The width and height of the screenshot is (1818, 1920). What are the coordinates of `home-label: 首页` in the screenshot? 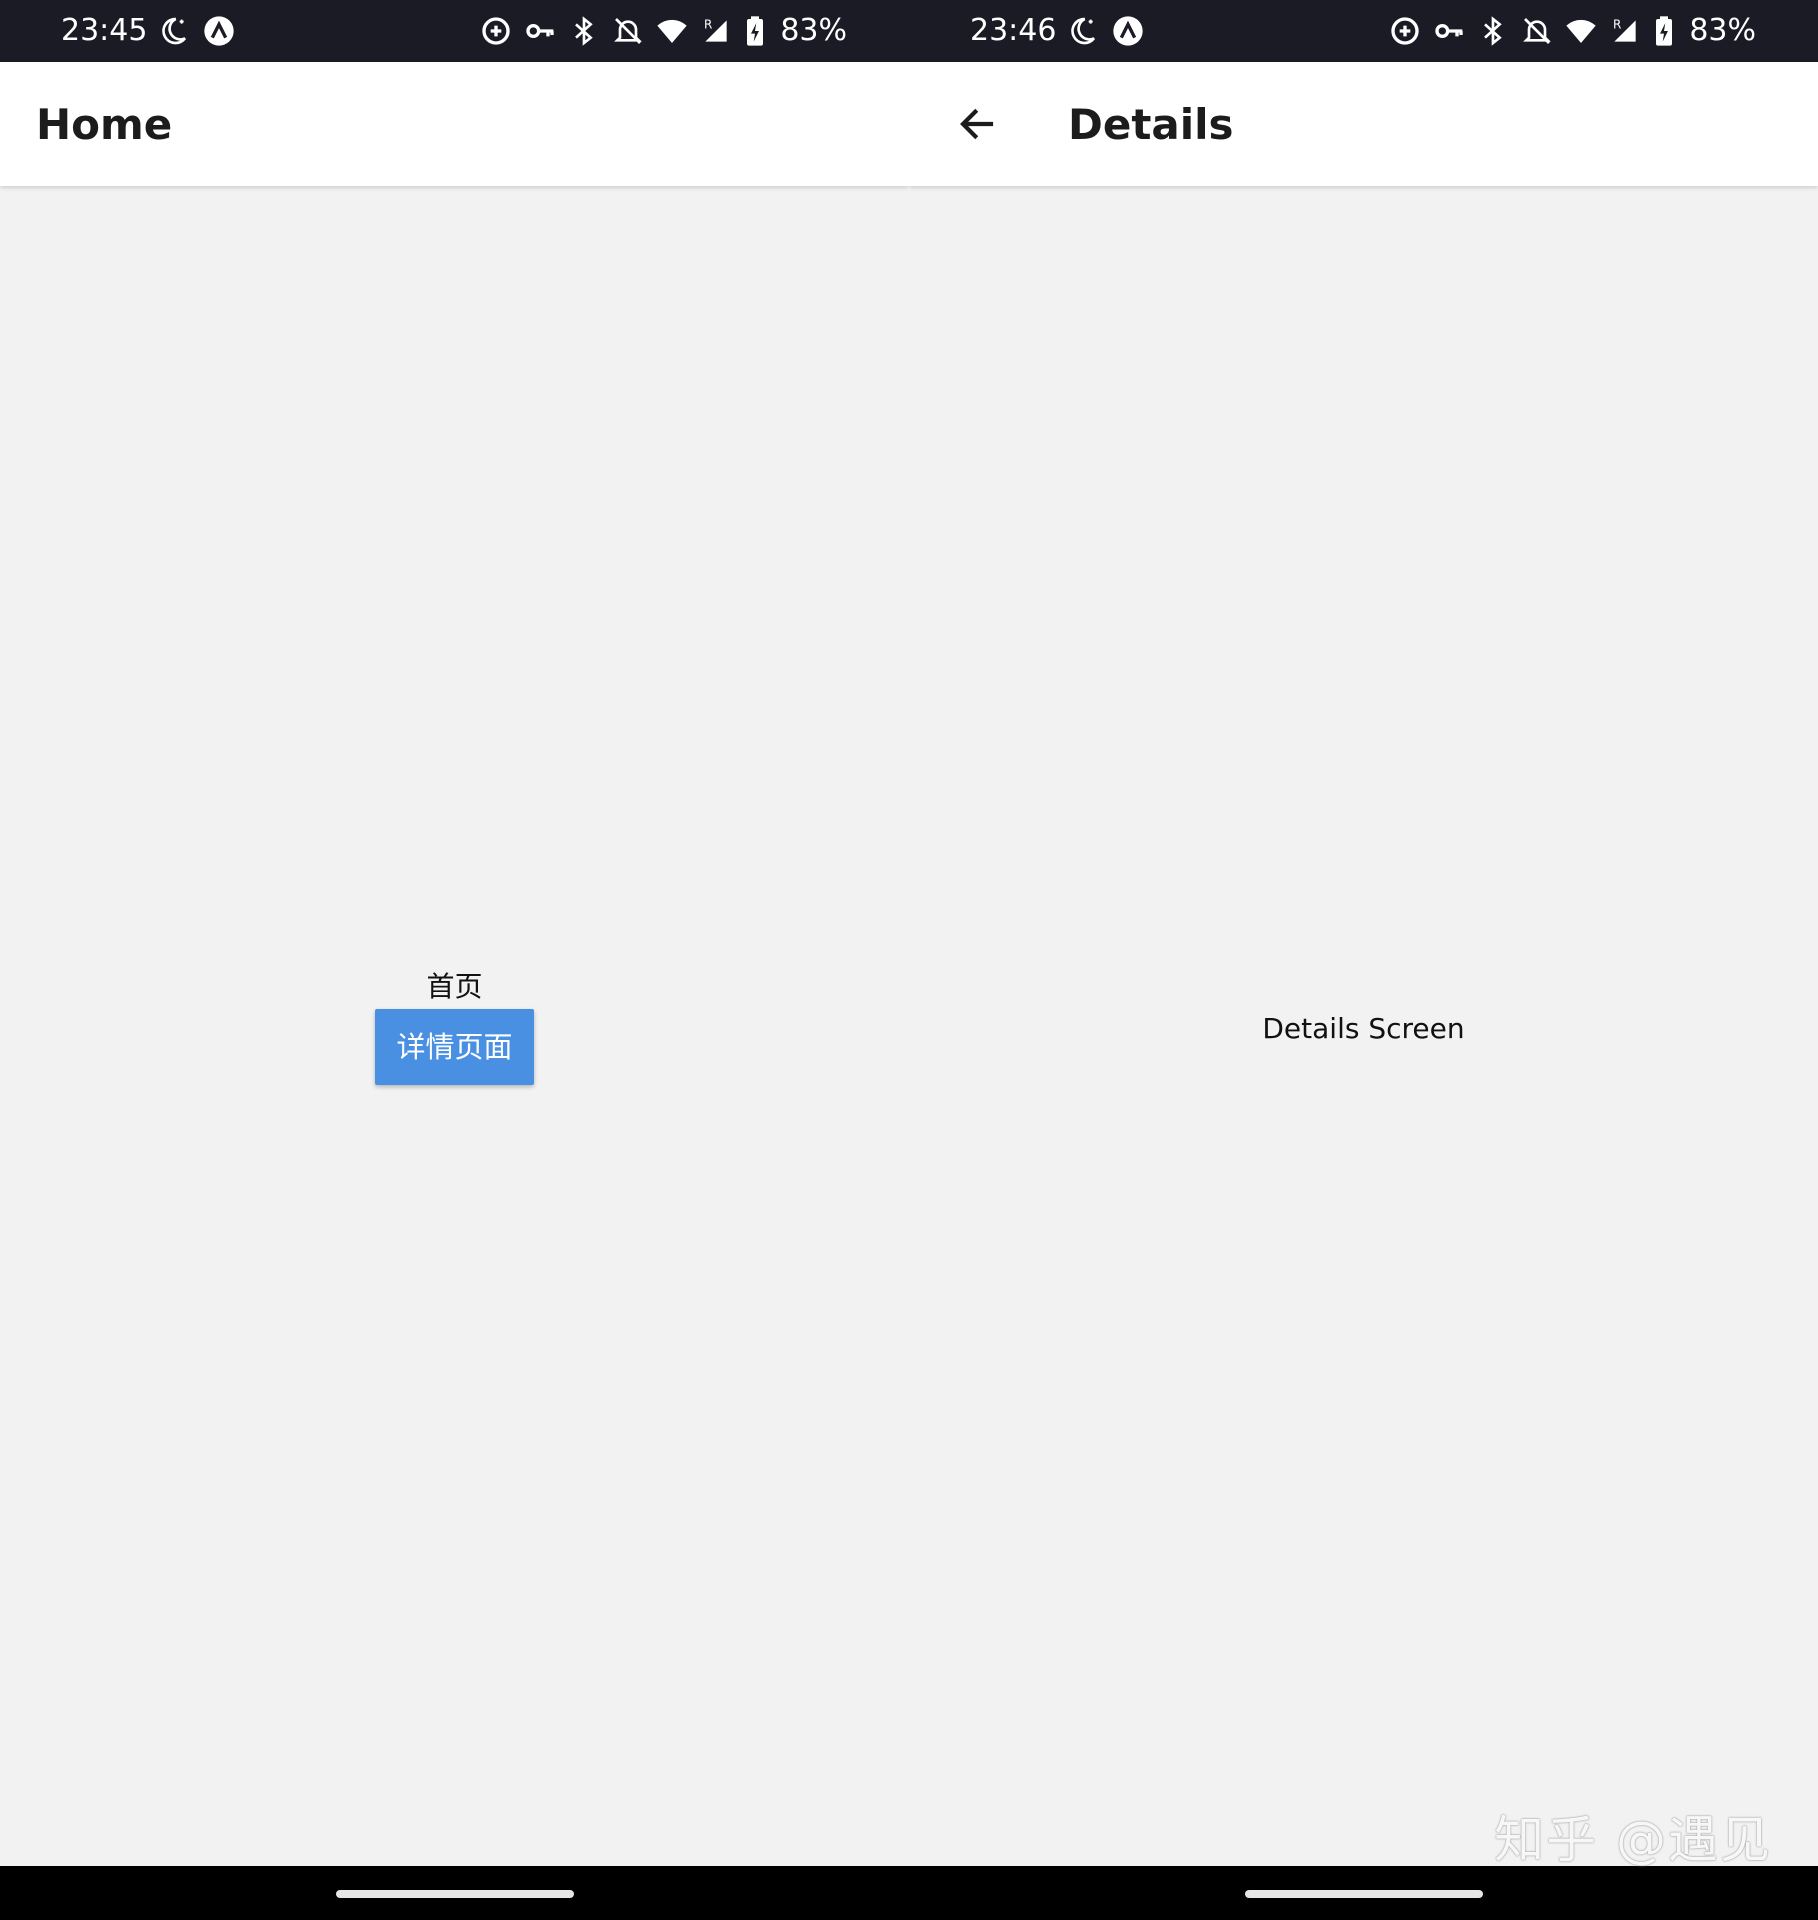 It's located at (454, 986).